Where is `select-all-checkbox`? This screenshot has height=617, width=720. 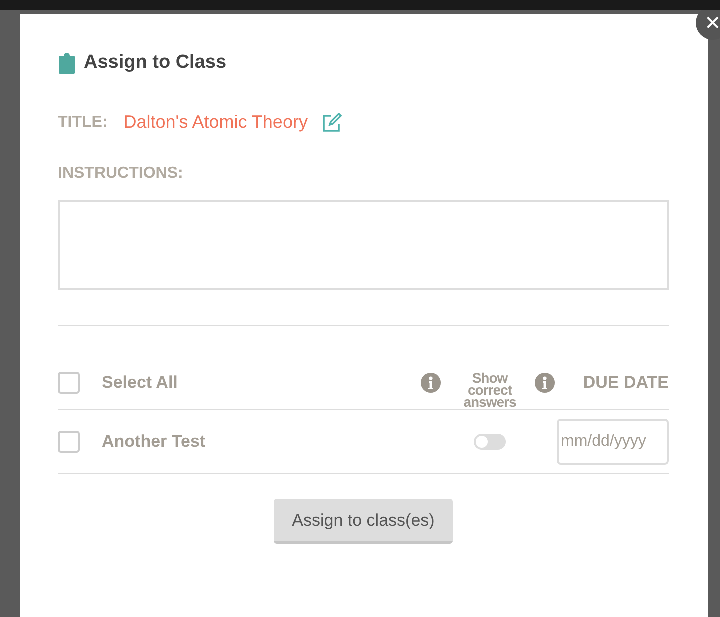
select-all-checkbox is located at coordinates (69, 383).